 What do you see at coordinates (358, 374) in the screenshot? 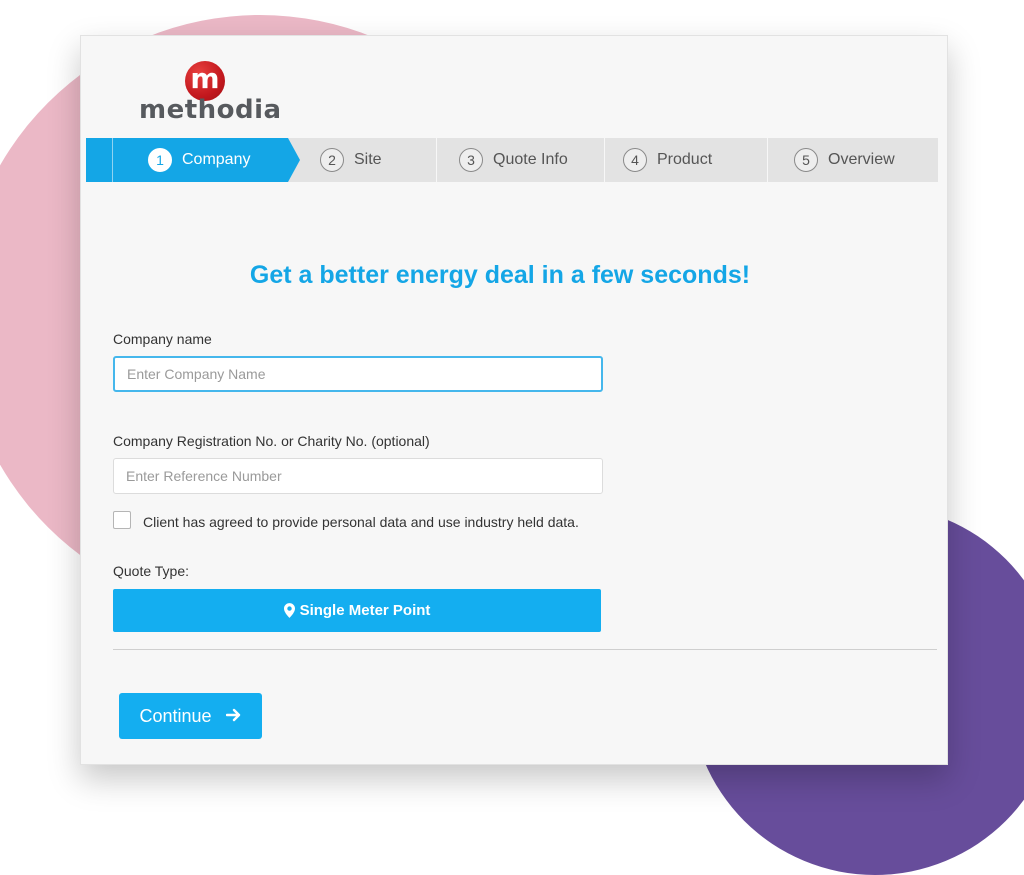
I see `company-name-input` at bounding box center [358, 374].